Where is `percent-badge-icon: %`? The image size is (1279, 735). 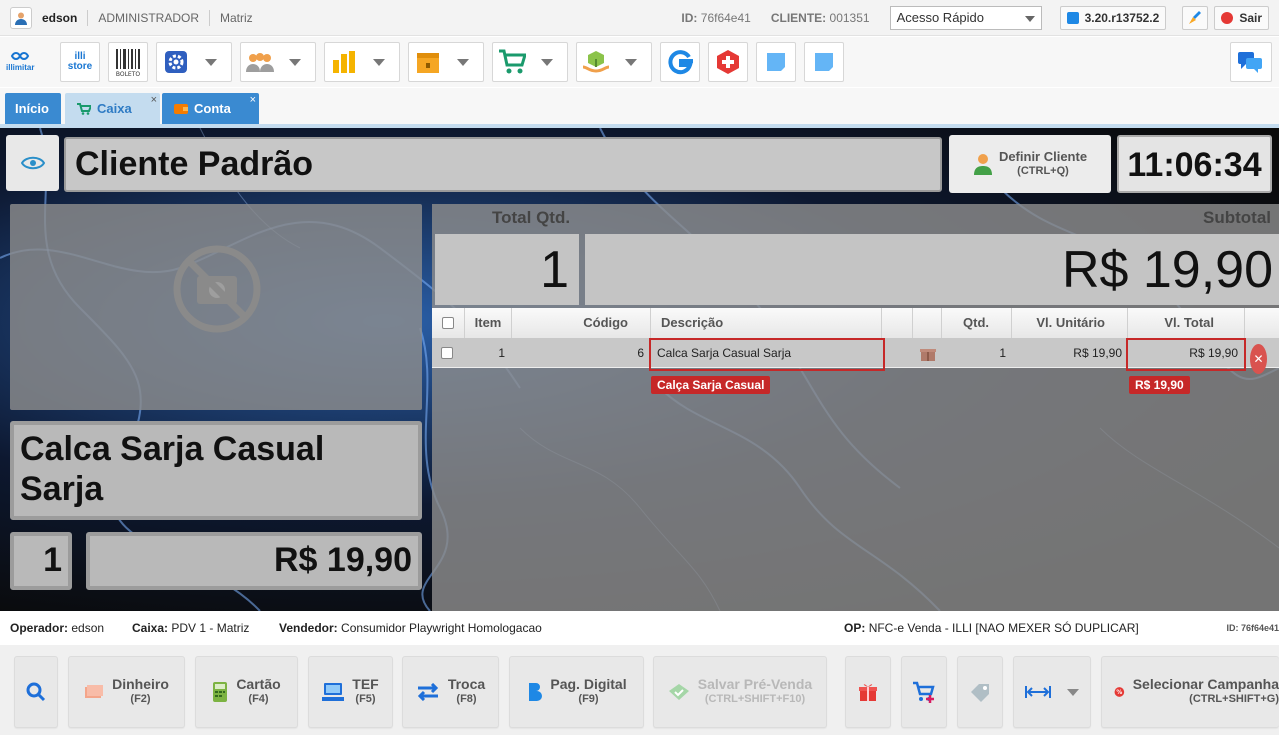
percent-badge-icon: % is located at coordinates (1119, 692).